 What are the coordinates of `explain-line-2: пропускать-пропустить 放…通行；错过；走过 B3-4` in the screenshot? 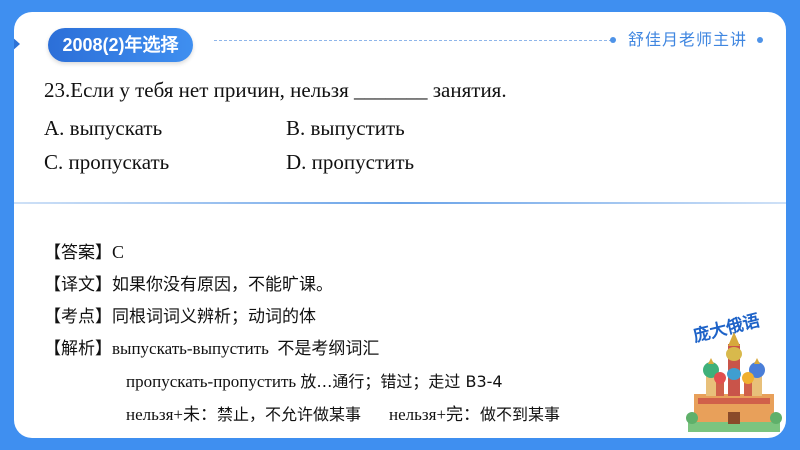 It's located at (314, 380).